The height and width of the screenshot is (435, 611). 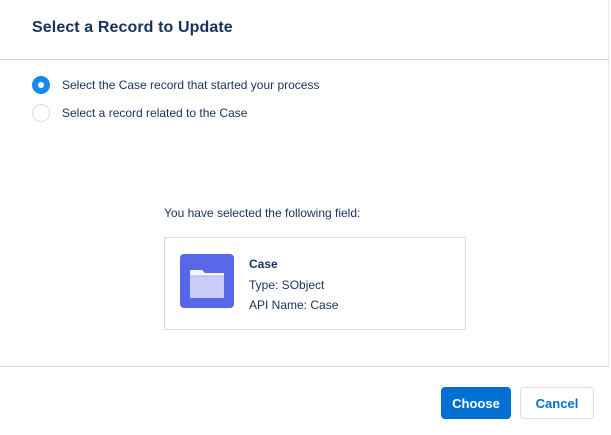 I want to click on radio-selected-icon, so click(x=41, y=85).